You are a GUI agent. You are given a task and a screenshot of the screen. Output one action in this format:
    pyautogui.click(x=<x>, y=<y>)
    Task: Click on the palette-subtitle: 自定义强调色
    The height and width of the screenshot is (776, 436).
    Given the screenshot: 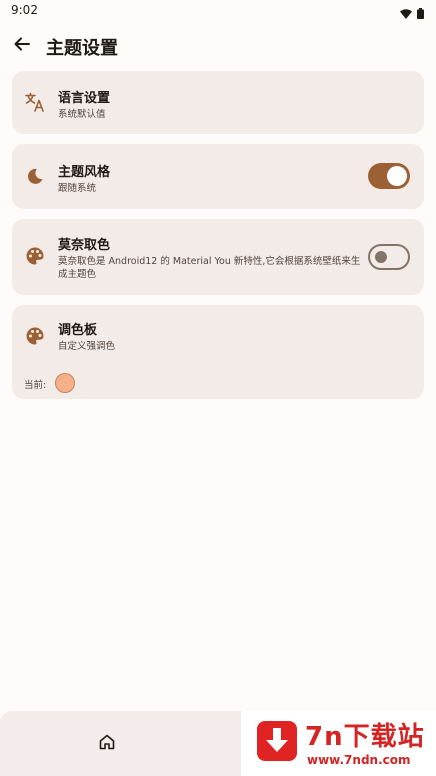 What is the action you would take?
    pyautogui.click(x=87, y=346)
    